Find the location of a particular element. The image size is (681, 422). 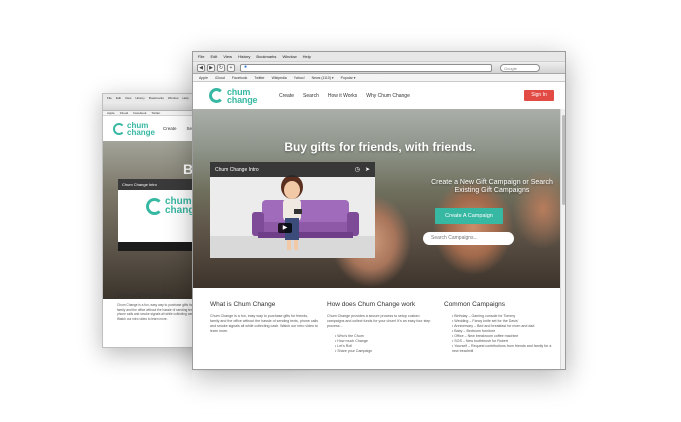

how-it-works-title: How does Chum Change work is located at coordinates (371, 304).